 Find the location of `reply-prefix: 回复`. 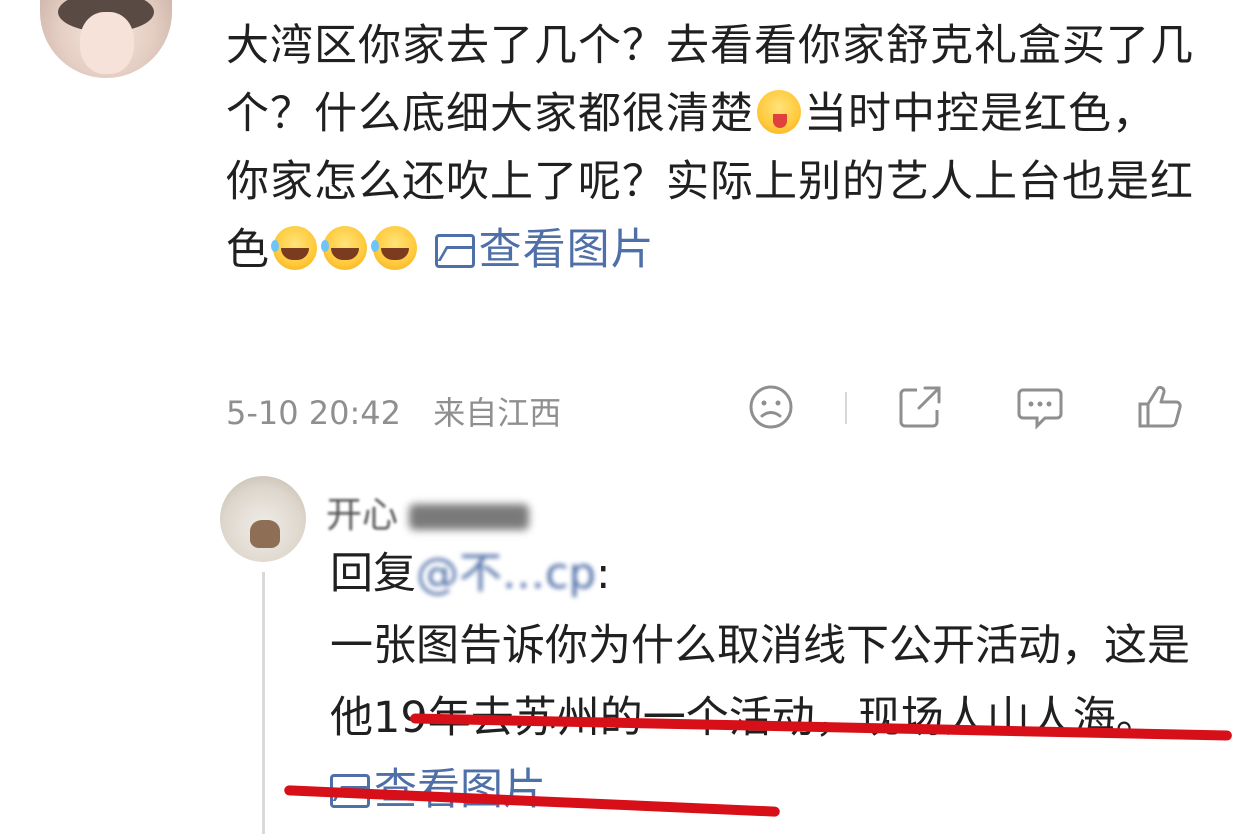

reply-prefix: 回复 is located at coordinates (373, 574).